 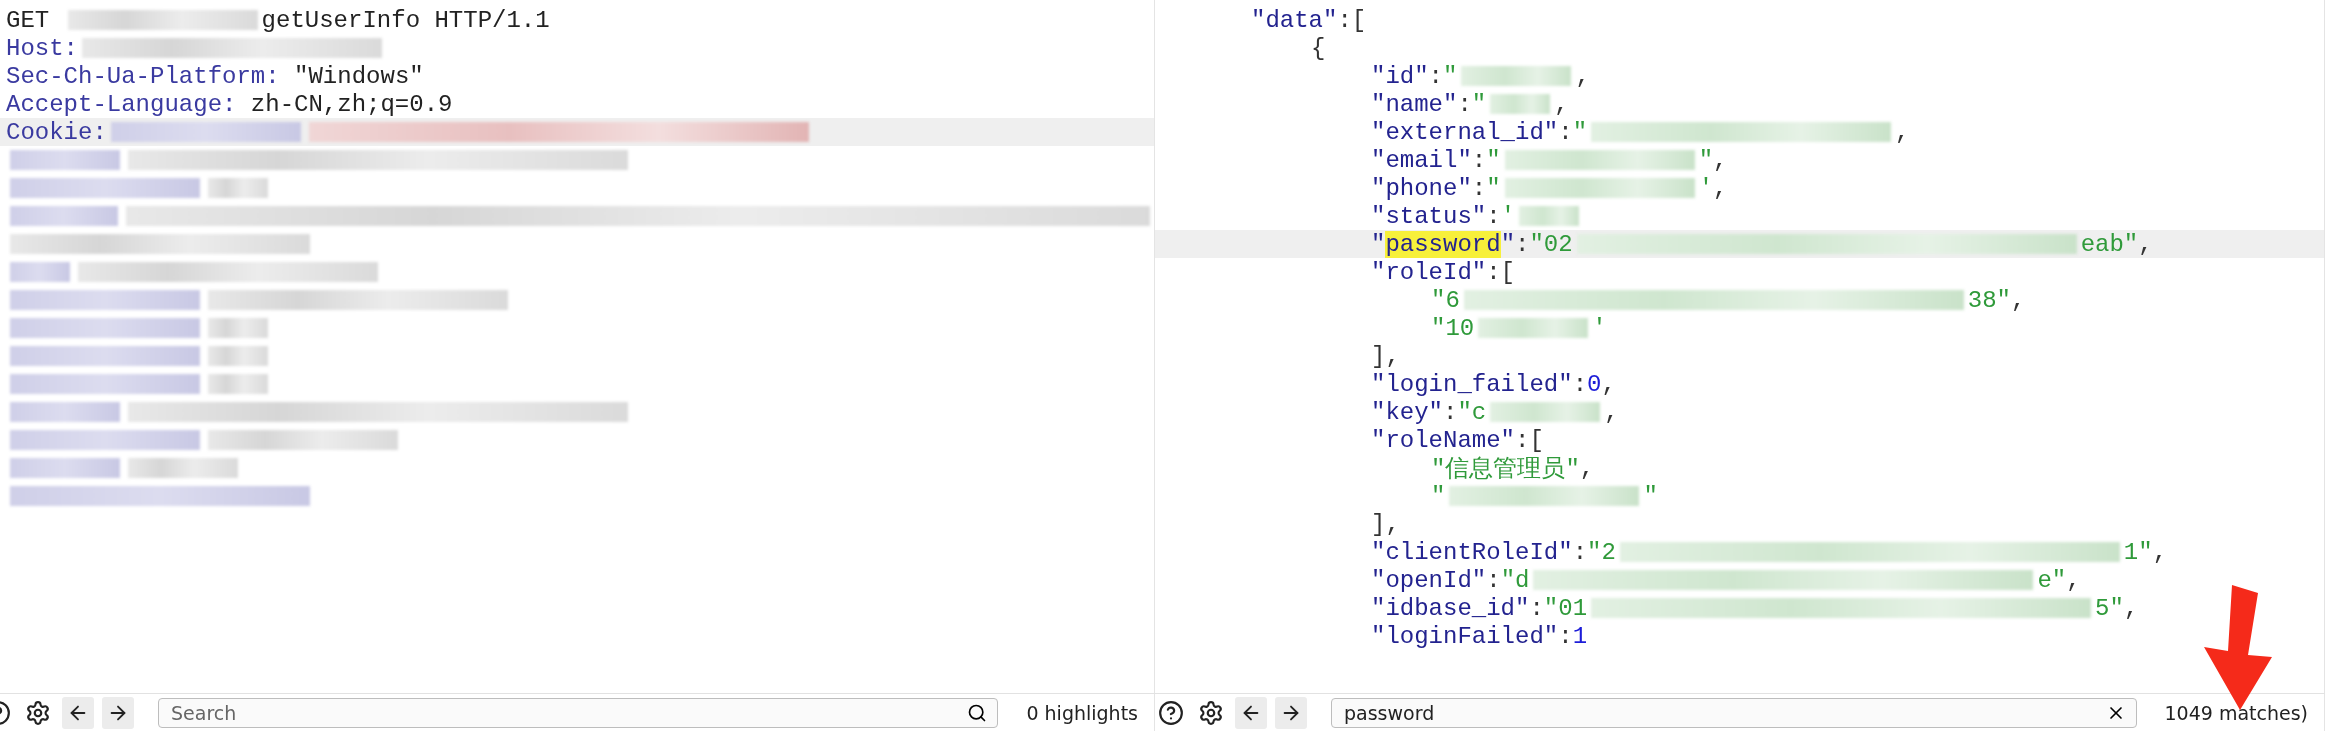 I want to click on code-text: "login_failed", so click(x=1472, y=384).